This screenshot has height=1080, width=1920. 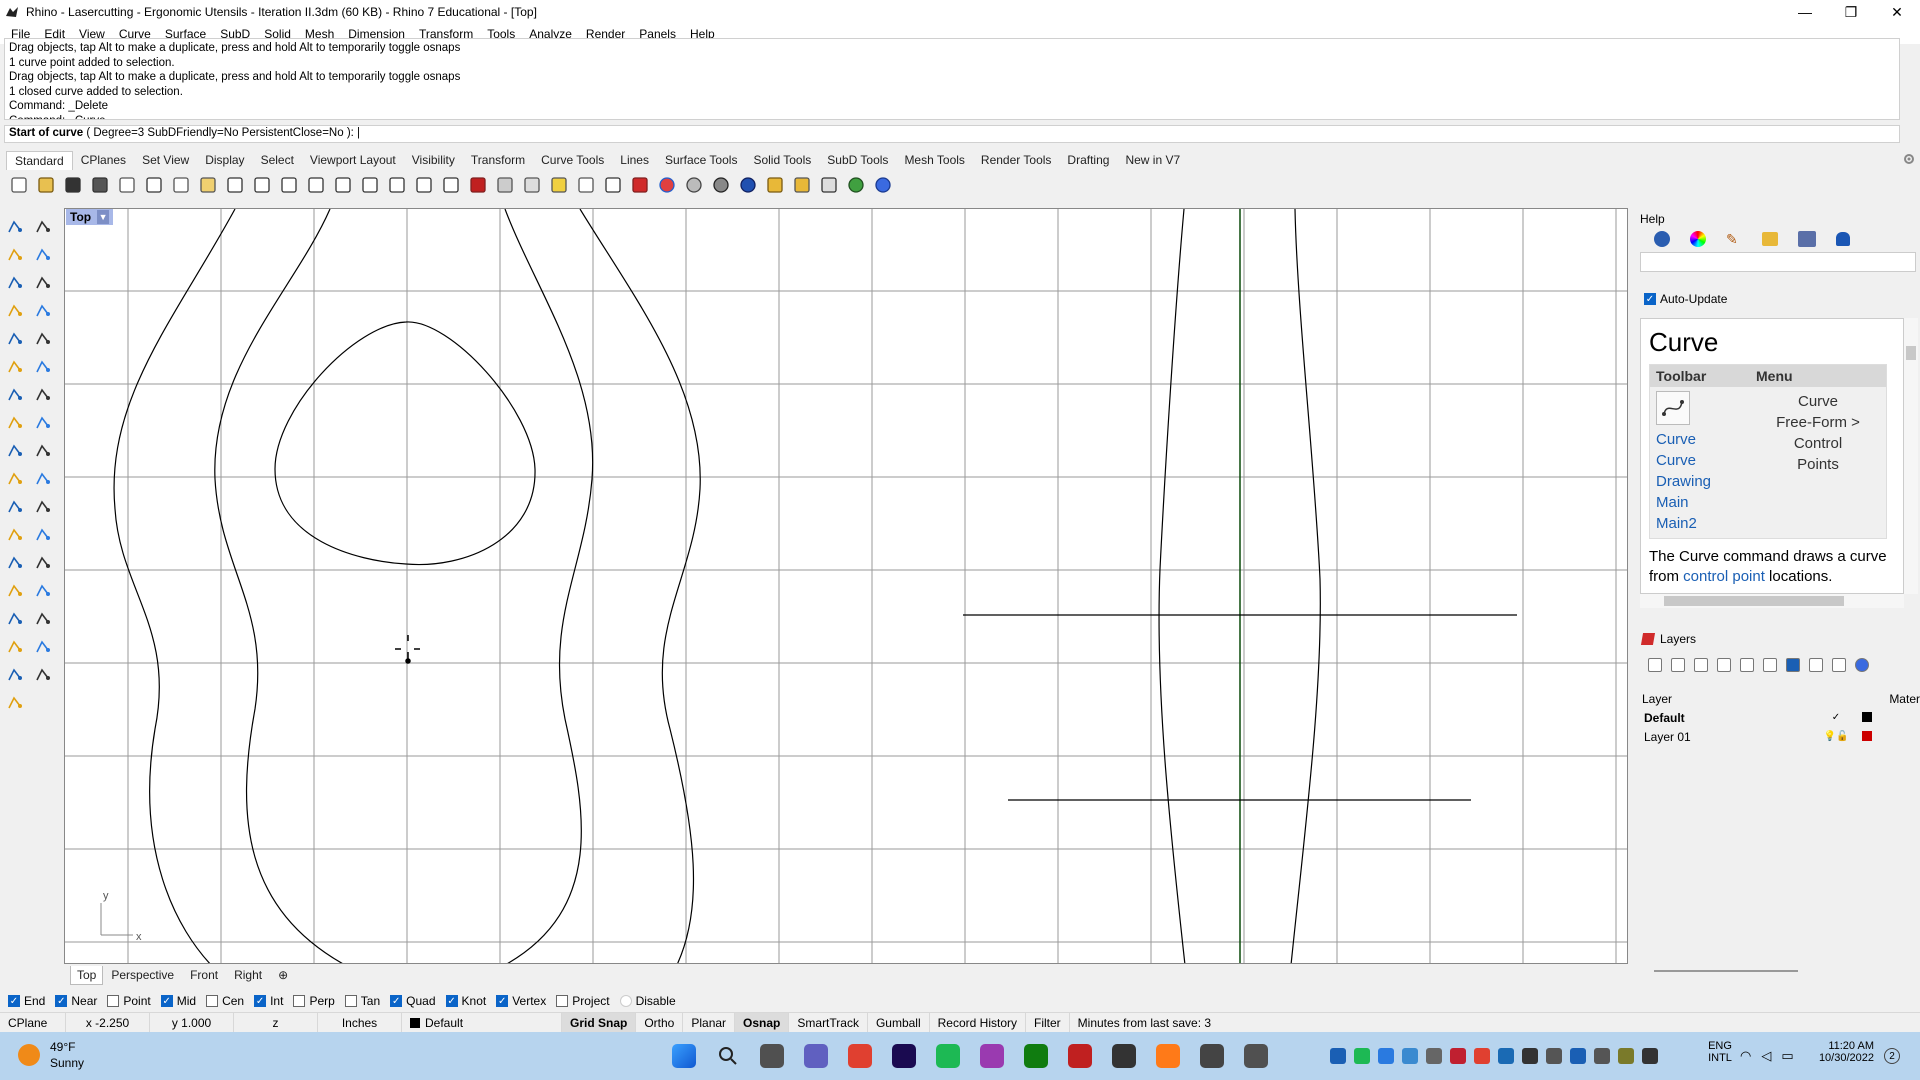 I want to click on polygon-icon, so click(x=15, y=311).